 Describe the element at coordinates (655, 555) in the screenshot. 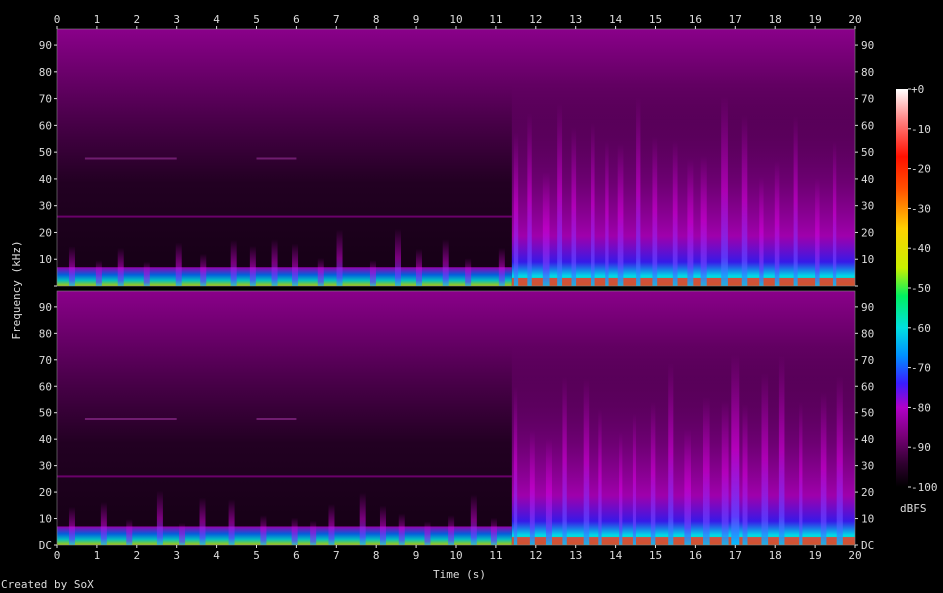

I see `x-tick-label-bottom: 15` at that location.